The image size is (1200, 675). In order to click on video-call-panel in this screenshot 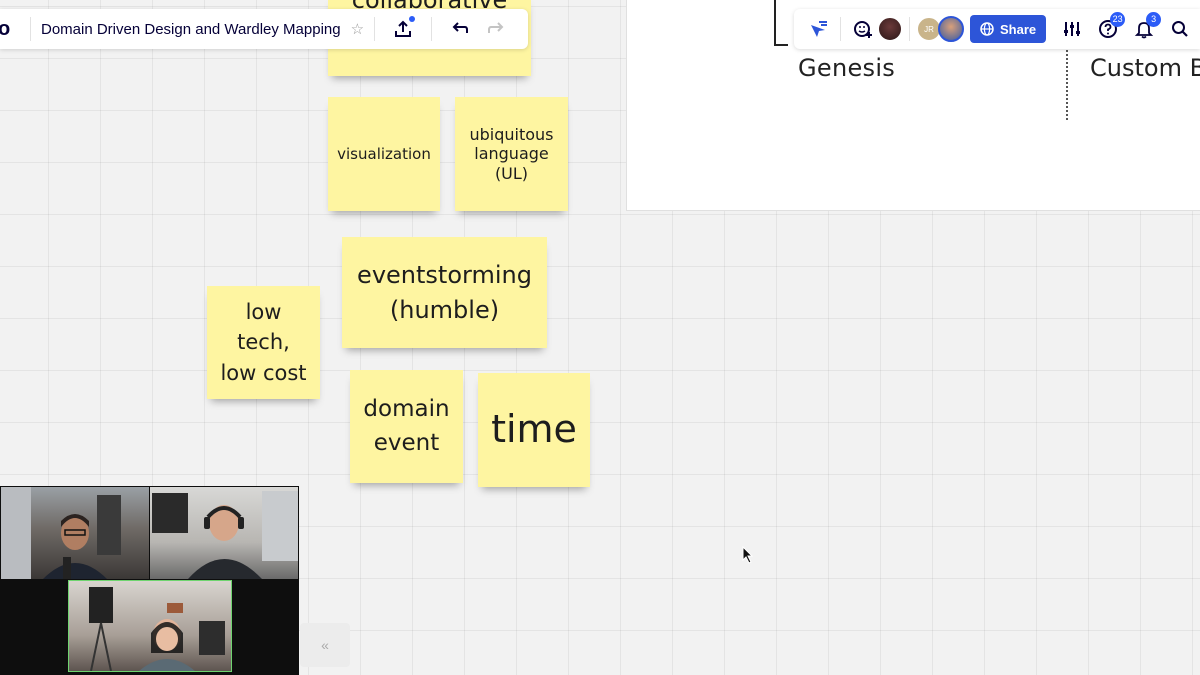, I will do `click(149, 580)`.